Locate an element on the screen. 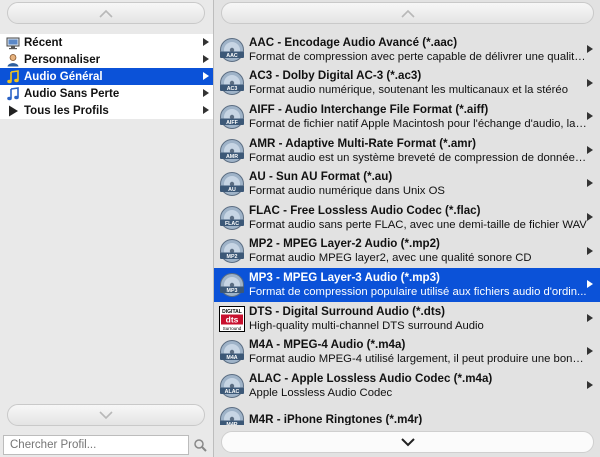 The image size is (600, 457). format-description: Format audio numérique dans Unix OS is located at coordinates (347, 191).